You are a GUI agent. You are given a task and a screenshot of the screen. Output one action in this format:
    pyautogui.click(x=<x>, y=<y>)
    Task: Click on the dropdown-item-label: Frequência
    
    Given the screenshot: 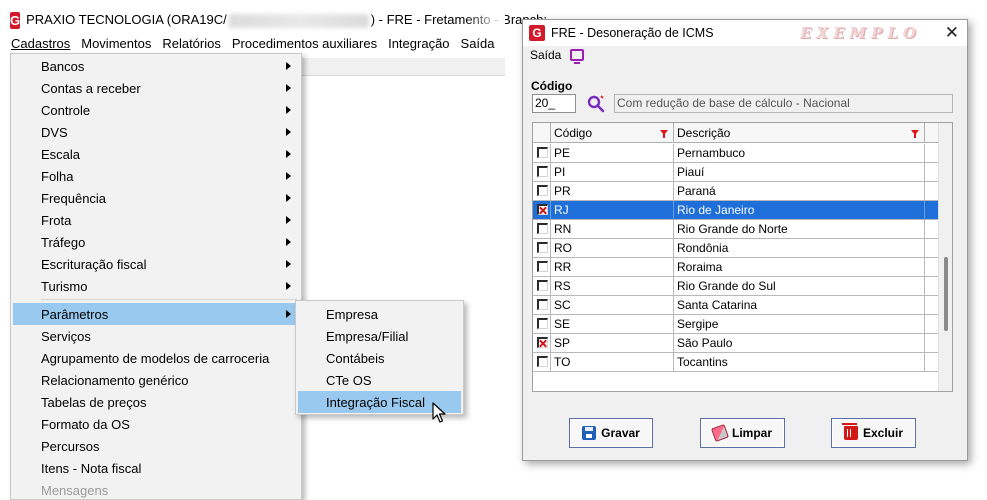 What is the action you would take?
    pyautogui.click(x=74, y=198)
    